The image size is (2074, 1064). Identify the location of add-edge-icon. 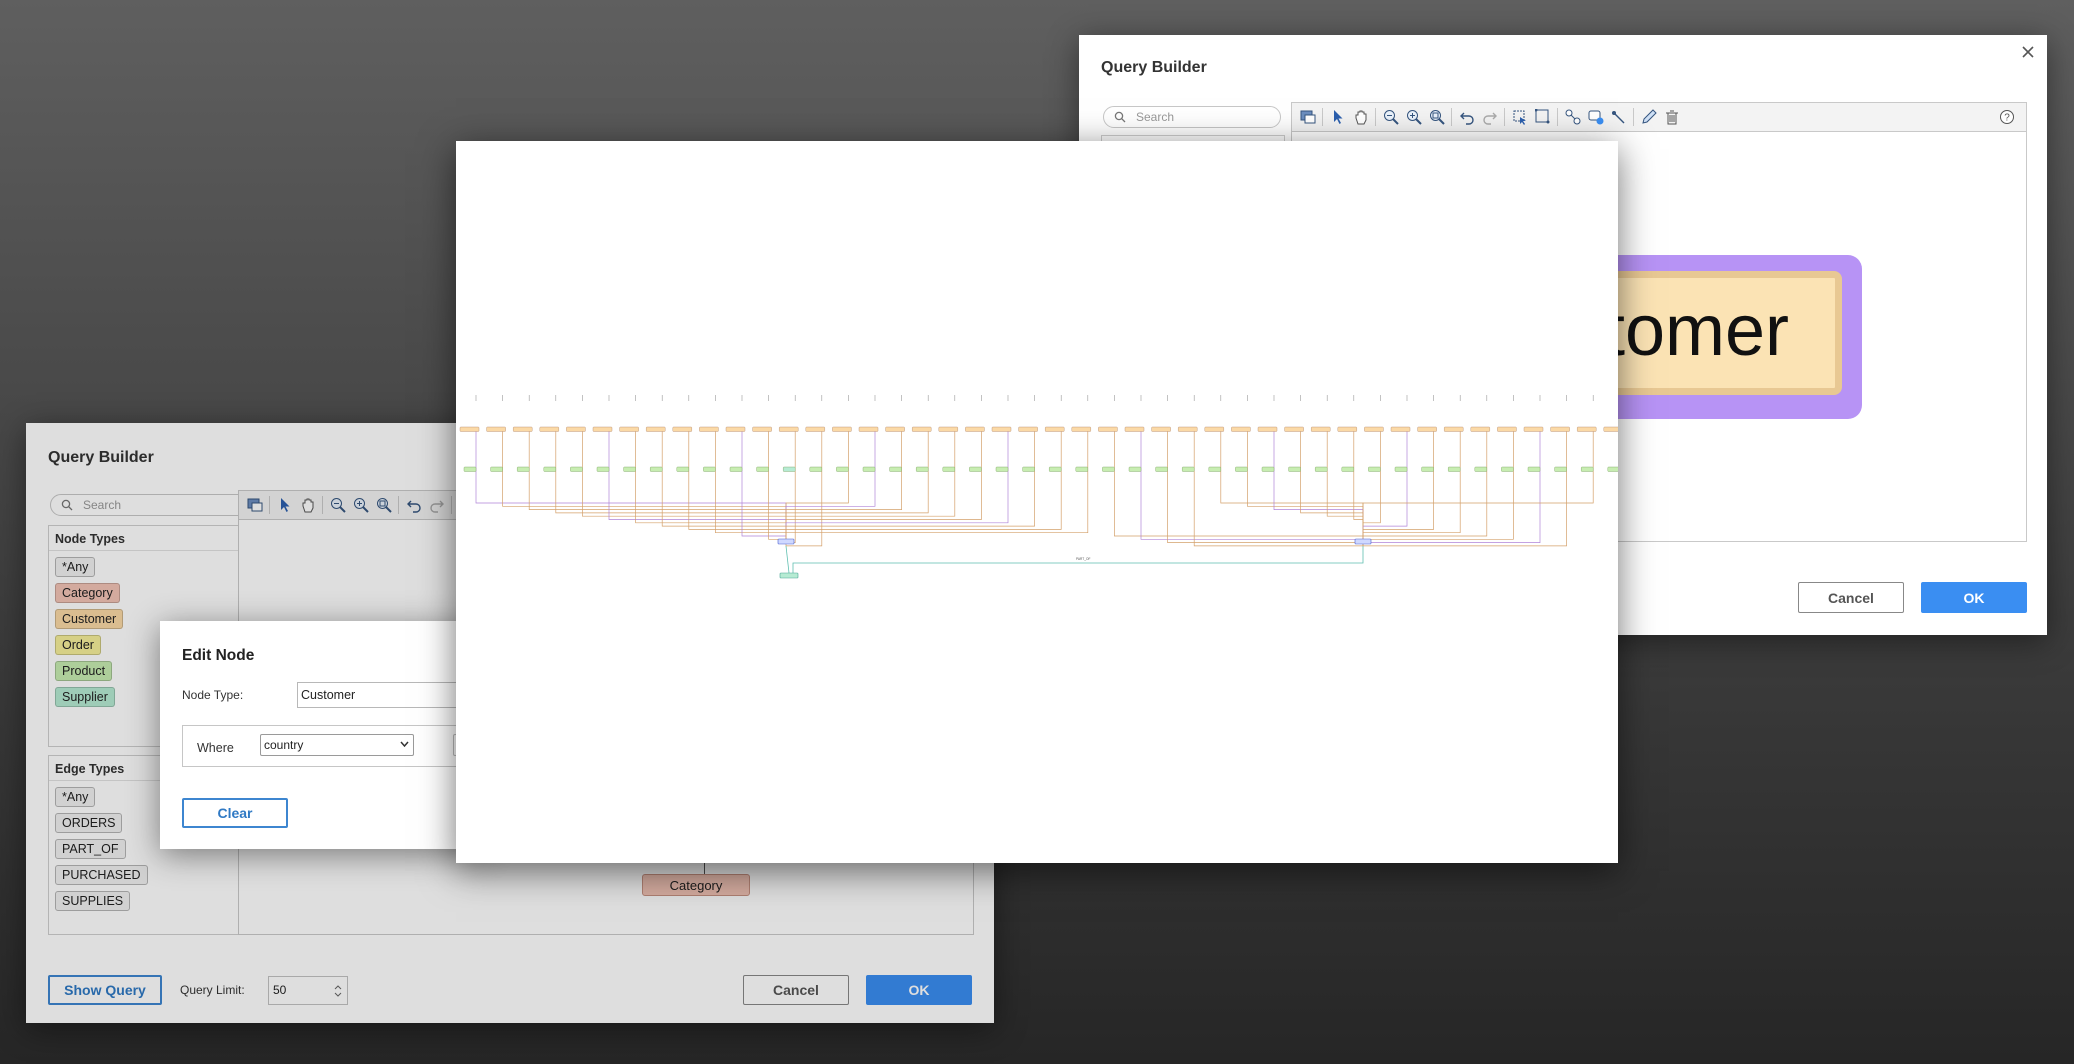
(1572, 117).